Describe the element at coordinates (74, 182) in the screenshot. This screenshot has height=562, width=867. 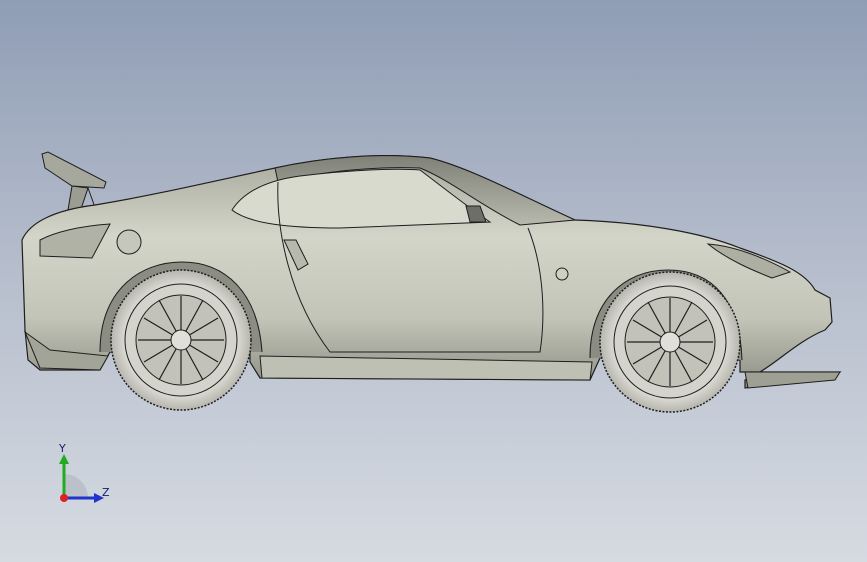
I see `rear-wing` at that location.